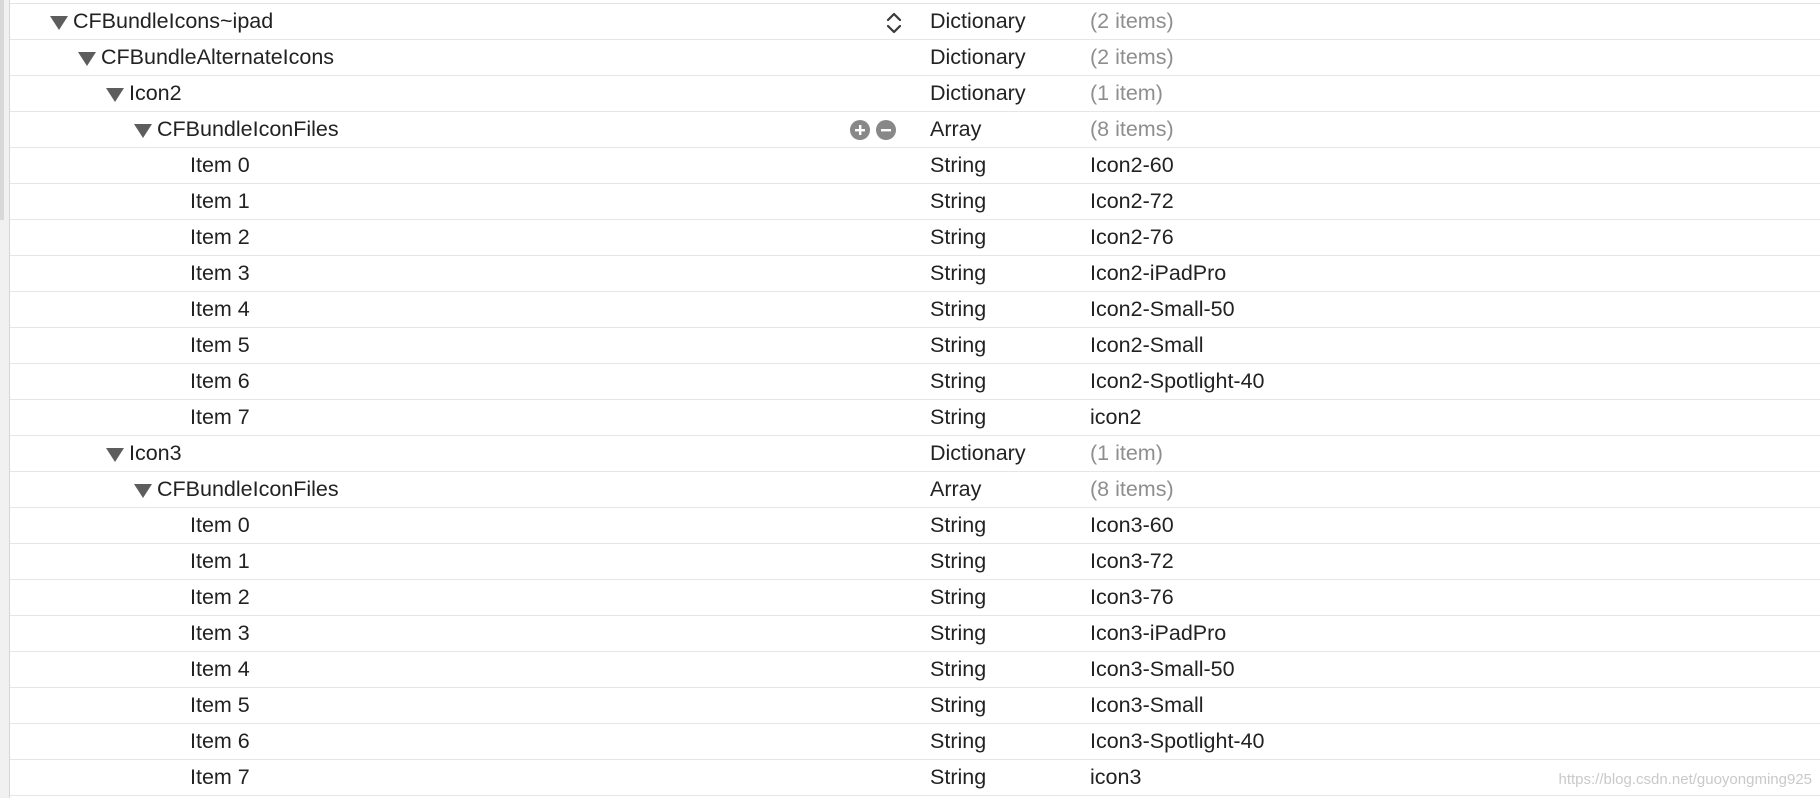 The width and height of the screenshot is (1820, 798). What do you see at coordinates (915, 742) in the screenshot?
I see `plist-row-item-6: Item 6 String Icon3-Spotlight-40` at bounding box center [915, 742].